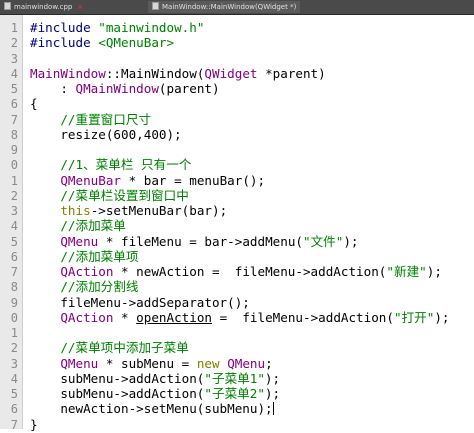  What do you see at coordinates (106, 134) in the screenshot?
I see `code-token: resize(600,400);` at bounding box center [106, 134].